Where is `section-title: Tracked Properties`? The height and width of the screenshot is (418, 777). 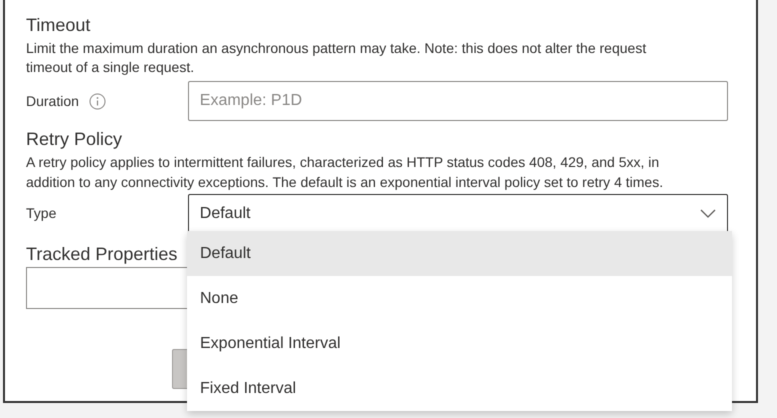 section-title: Tracked Properties is located at coordinates (102, 254).